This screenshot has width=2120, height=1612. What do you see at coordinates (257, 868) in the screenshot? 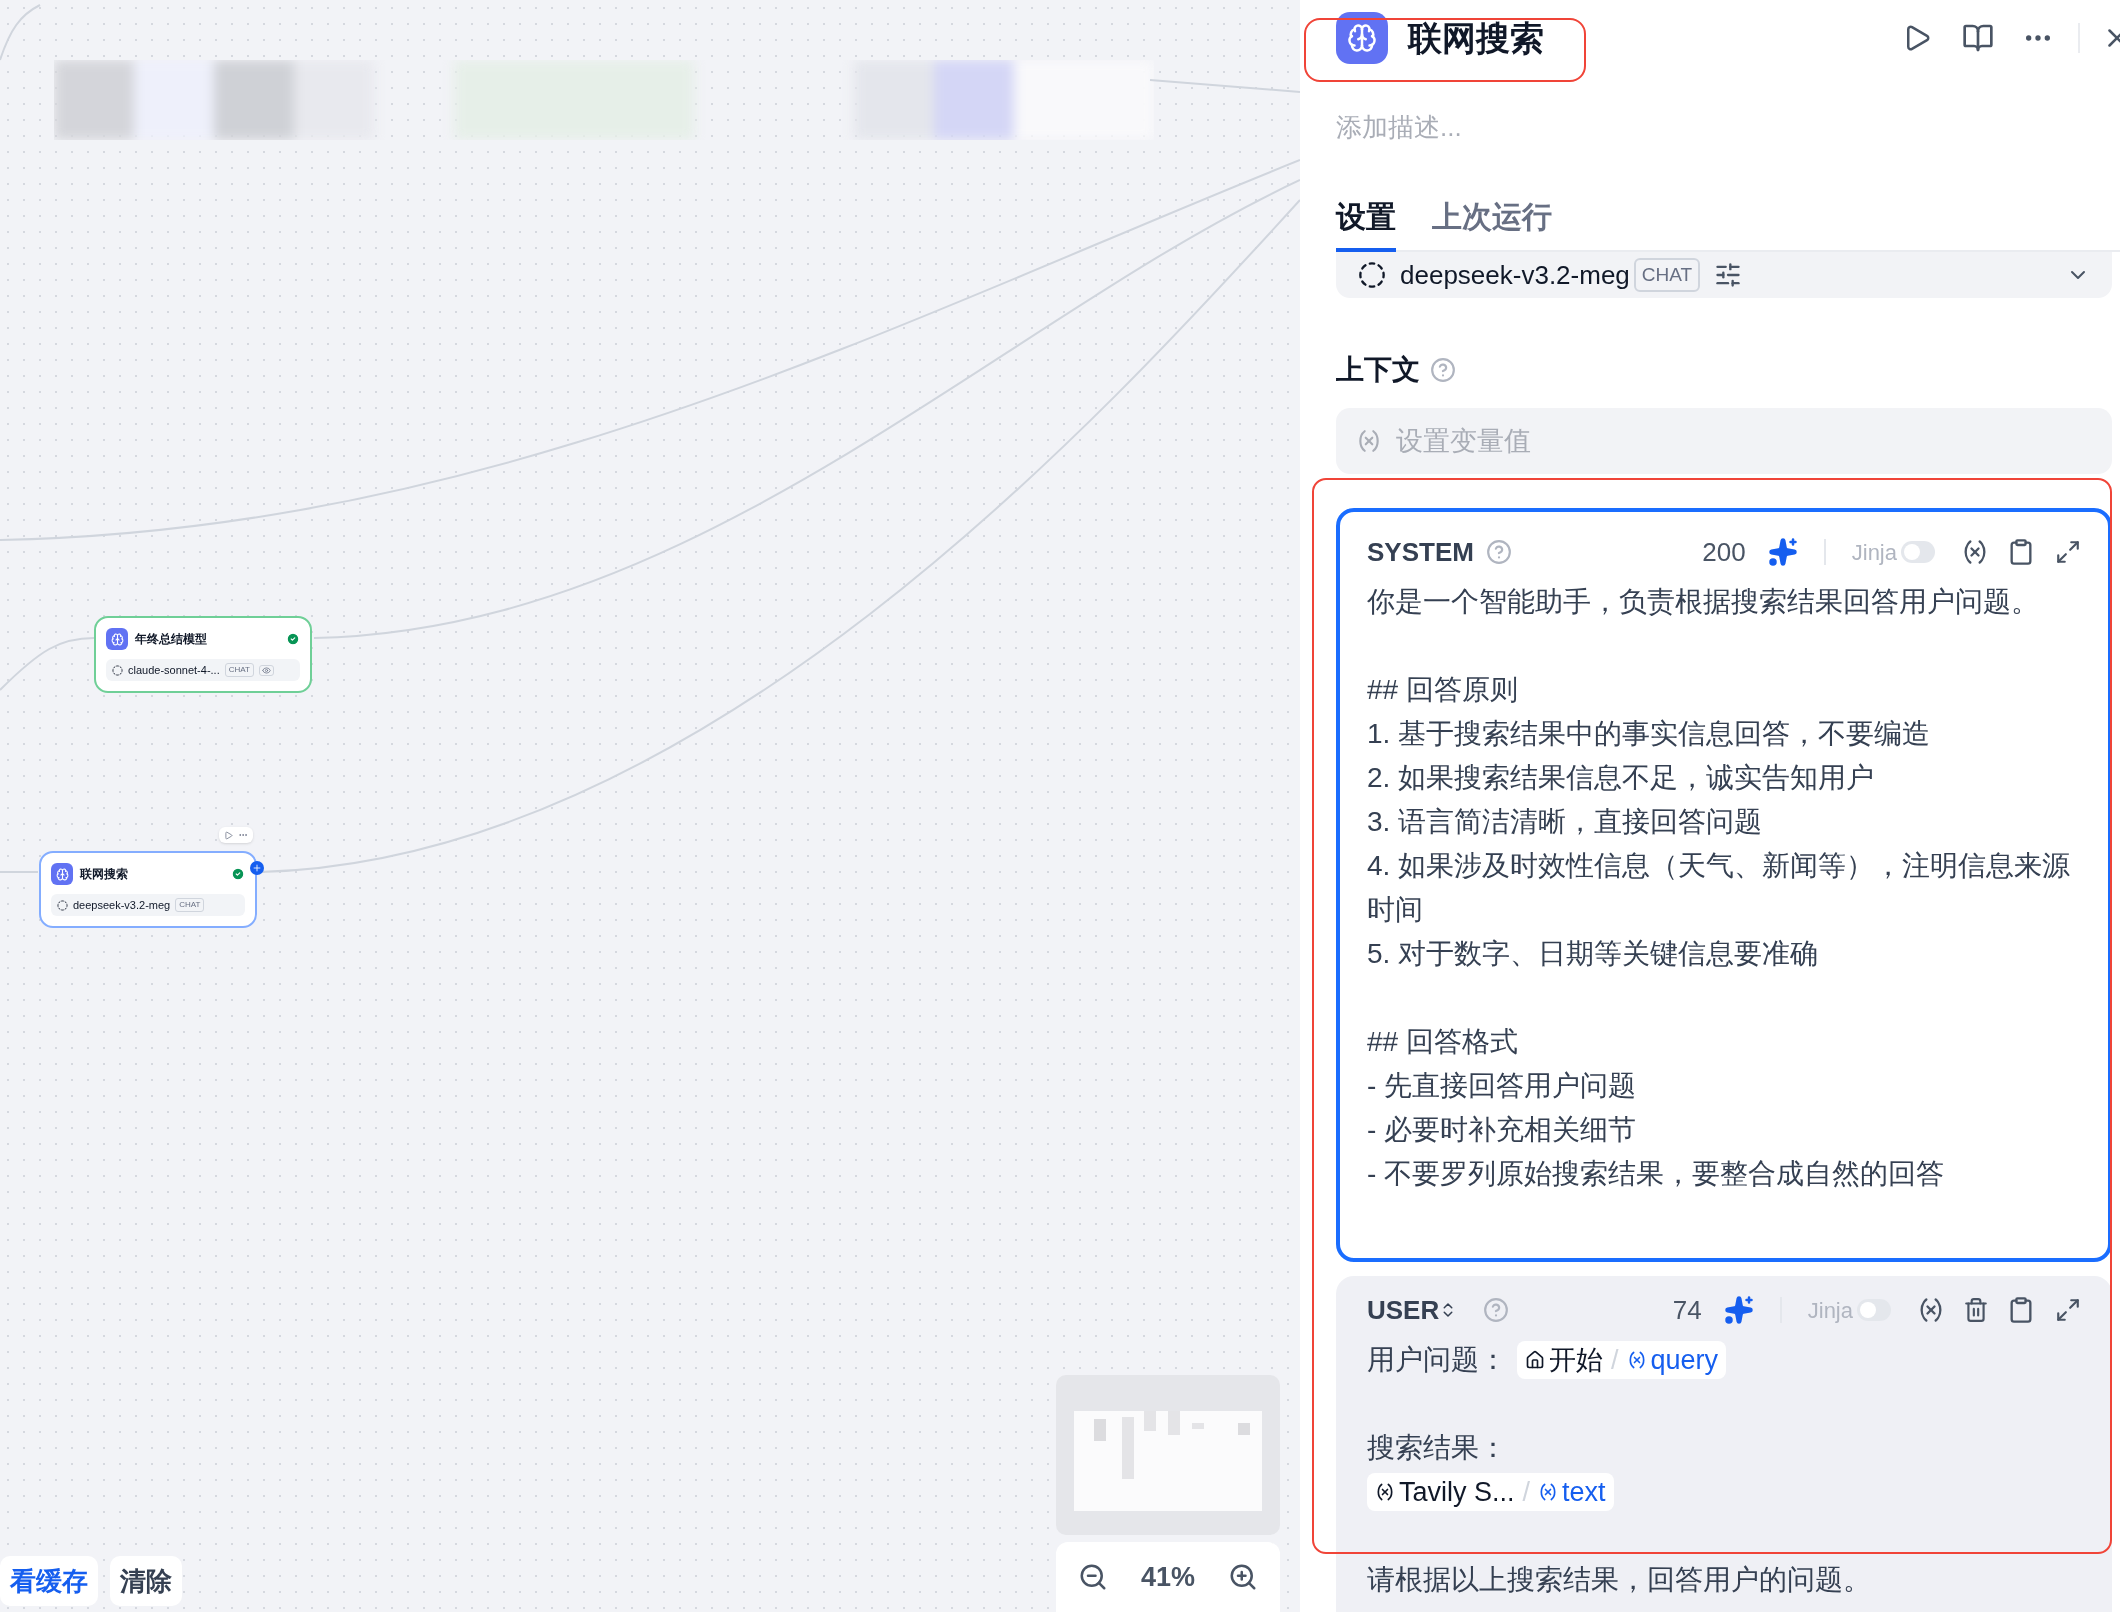
I see `add-handle-icon` at bounding box center [257, 868].